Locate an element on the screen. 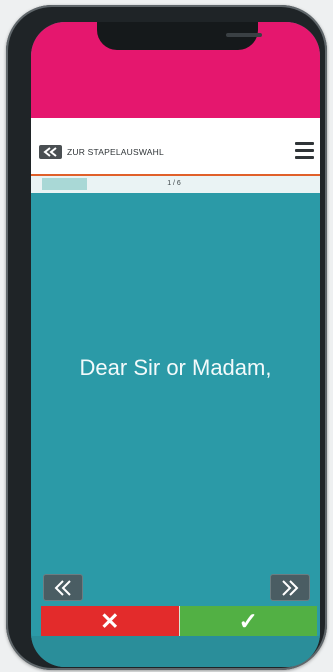 This screenshot has height=672, width=333. answer-buttons: ✕ ✓ is located at coordinates (179, 621).